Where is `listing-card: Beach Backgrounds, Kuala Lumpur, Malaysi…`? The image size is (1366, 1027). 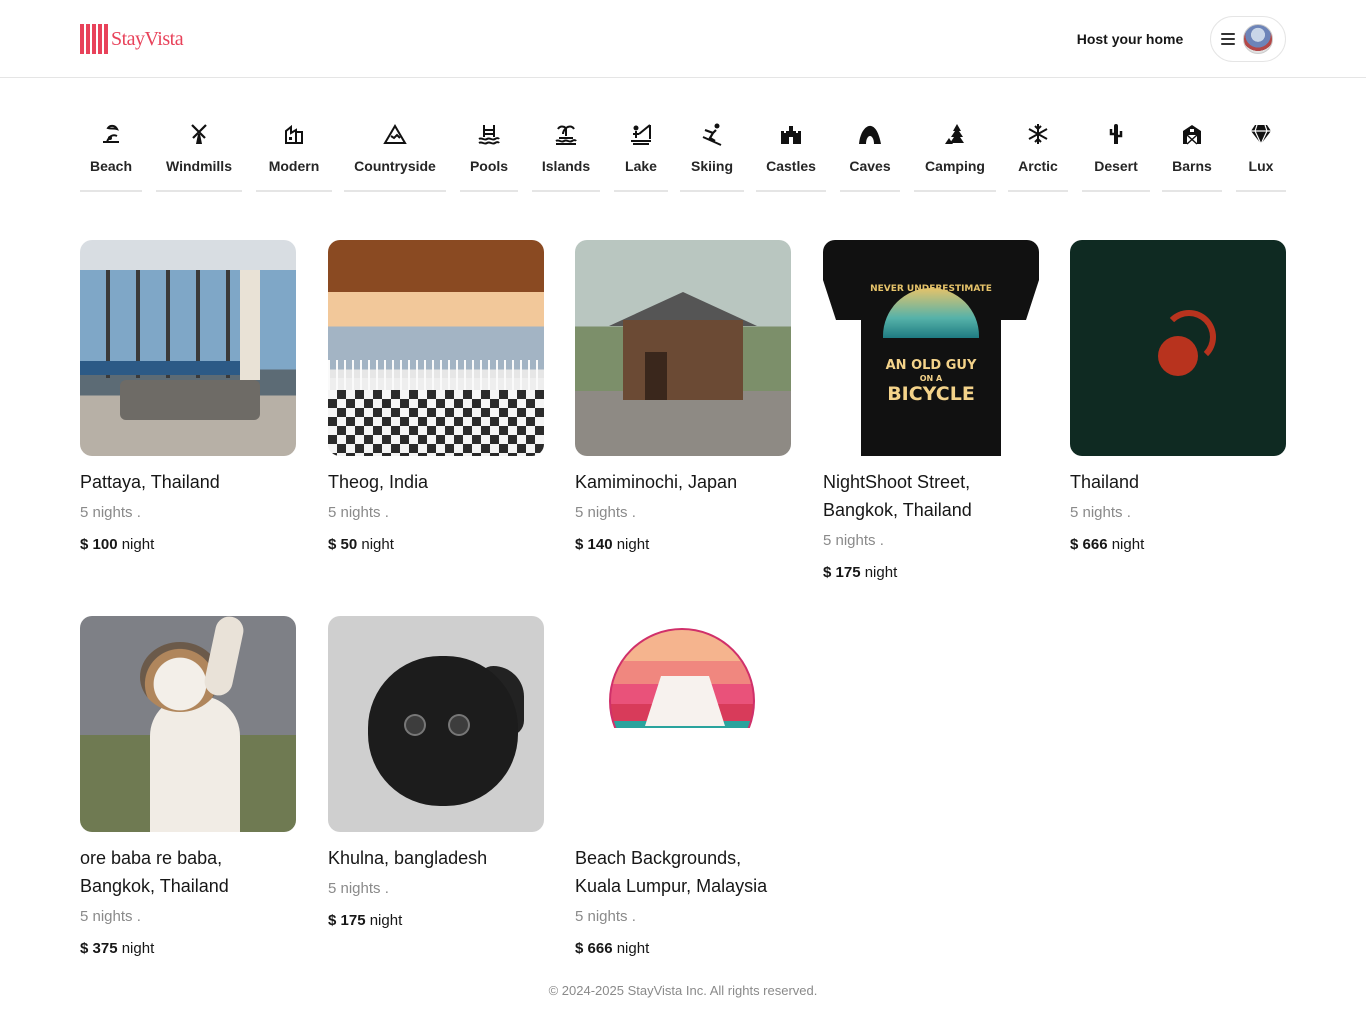 listing-card: Beach Backgrounds, Kuala Lumpur, Malaysi… is located at coordinates (683, 788).